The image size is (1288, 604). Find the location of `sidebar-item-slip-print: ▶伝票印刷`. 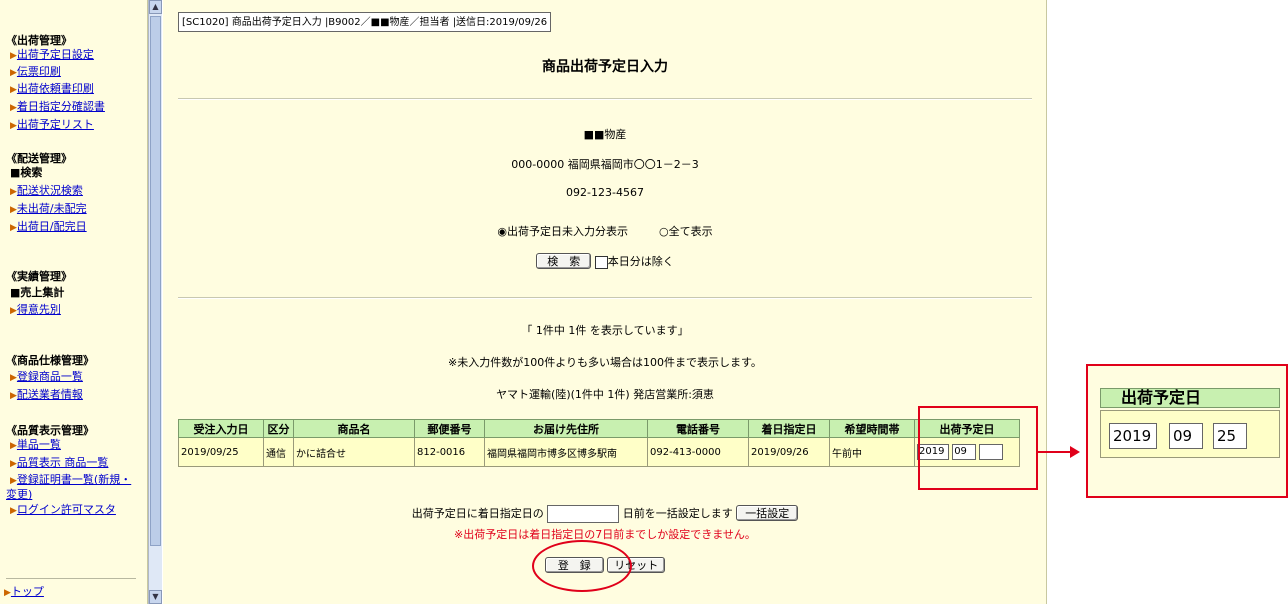

sidebar-item-slip-print: ▶伝票印刷 is located at coordinates (35, 72).